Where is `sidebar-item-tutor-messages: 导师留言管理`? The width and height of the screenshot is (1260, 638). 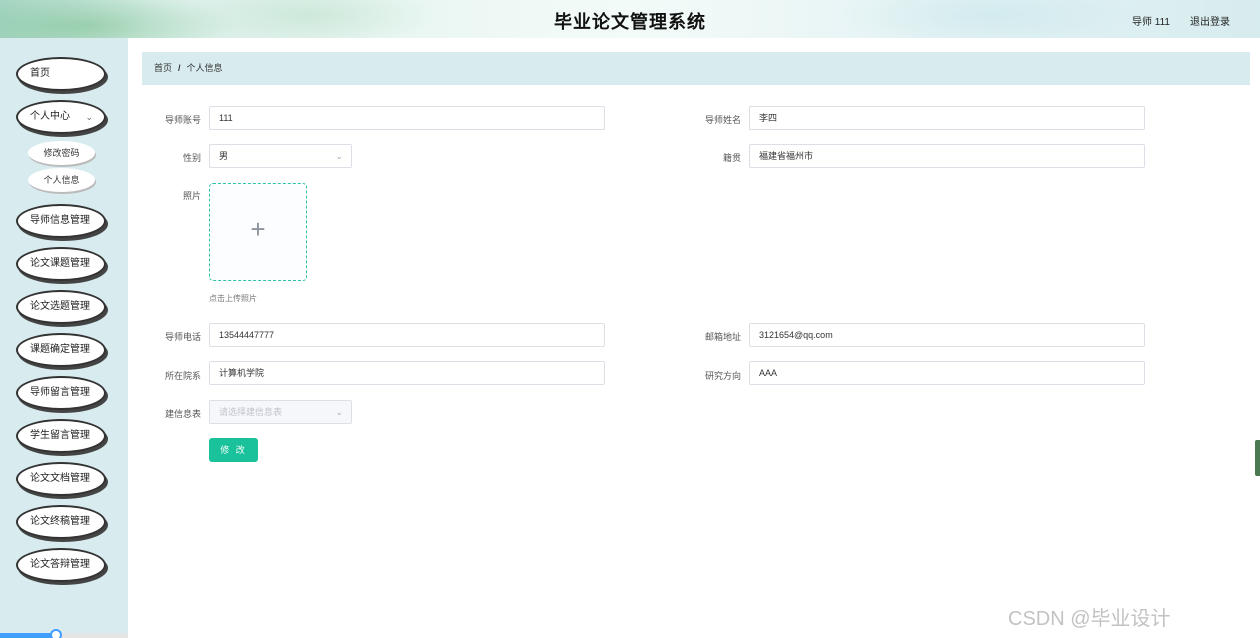 sidebar-item-tutor-messages: 导师留言管理 is located at coordinates (61, 393).